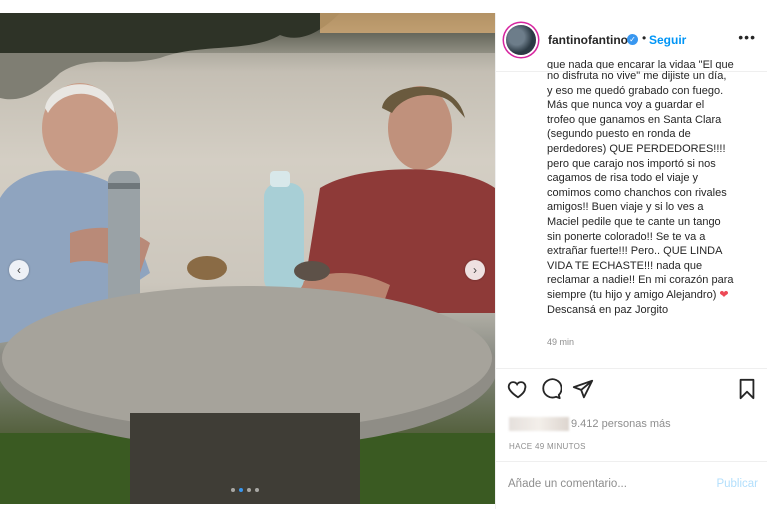  I want to click on follow-button: Seguir, so click(667, 40).